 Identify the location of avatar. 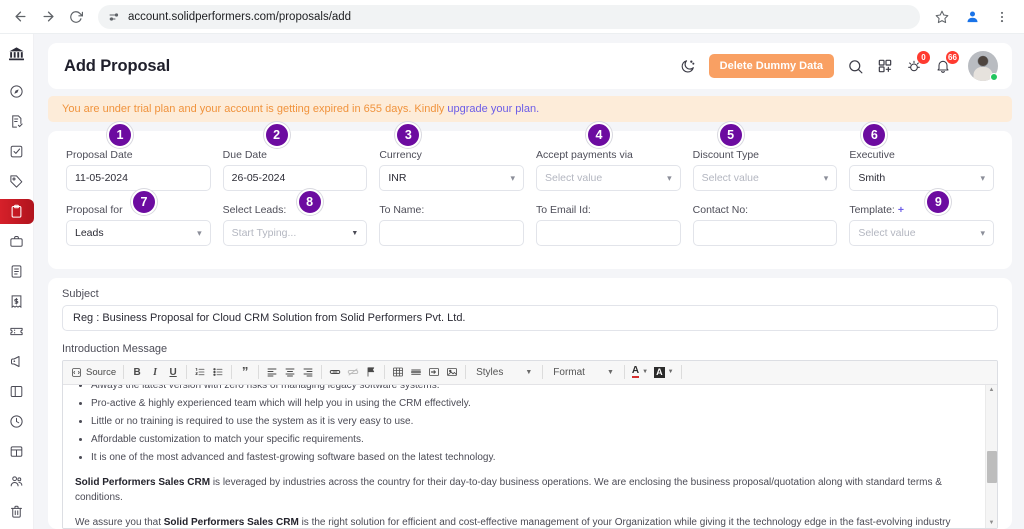
(983, 66).